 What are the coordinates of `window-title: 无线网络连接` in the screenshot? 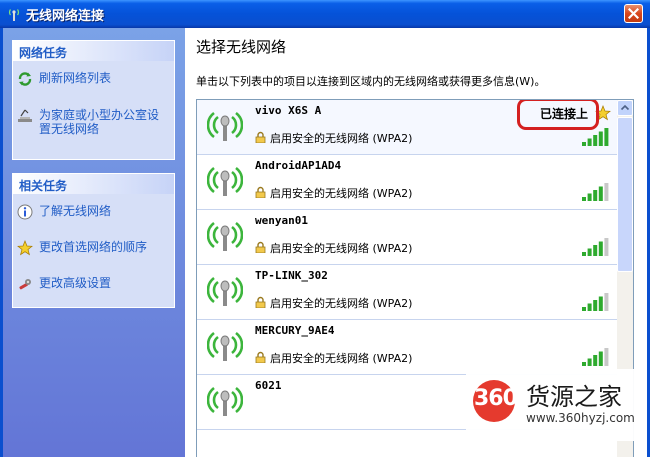 It's located at (65, 16).